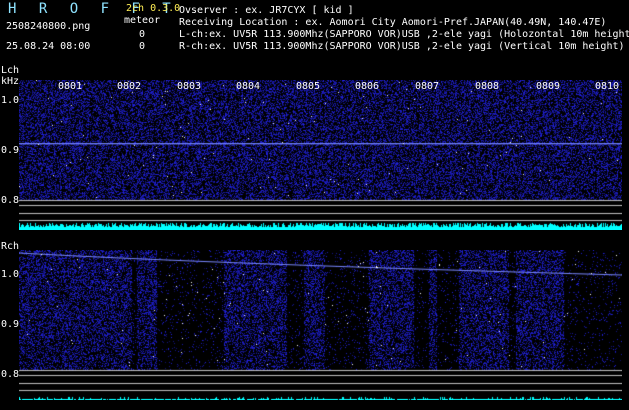 The height and width of the screenshot is (410, 629). I want to click on time-label-0809: 0809, so click(548, 86).